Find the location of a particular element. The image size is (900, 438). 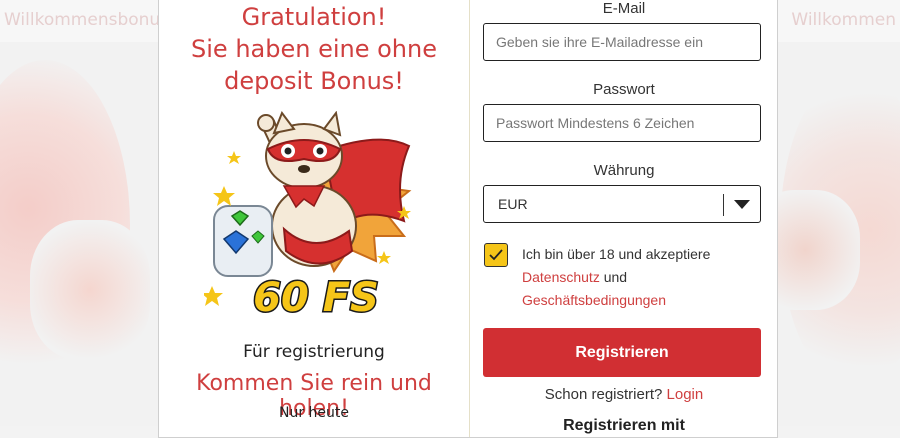

login-prompt: Schon registriert? Login is located at coordinates (624, 394).